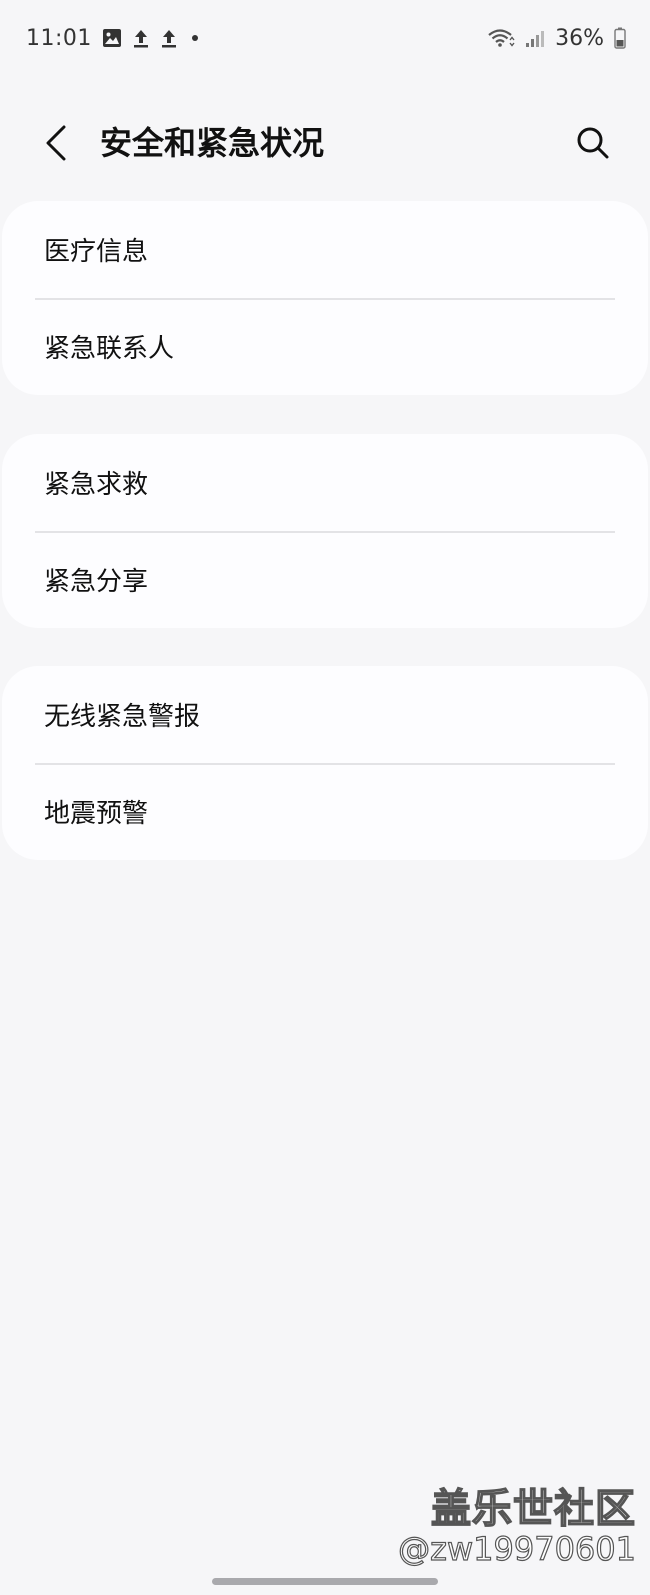 The image size is (650, 1595). I want to click on search-icon, so click(593, 145).